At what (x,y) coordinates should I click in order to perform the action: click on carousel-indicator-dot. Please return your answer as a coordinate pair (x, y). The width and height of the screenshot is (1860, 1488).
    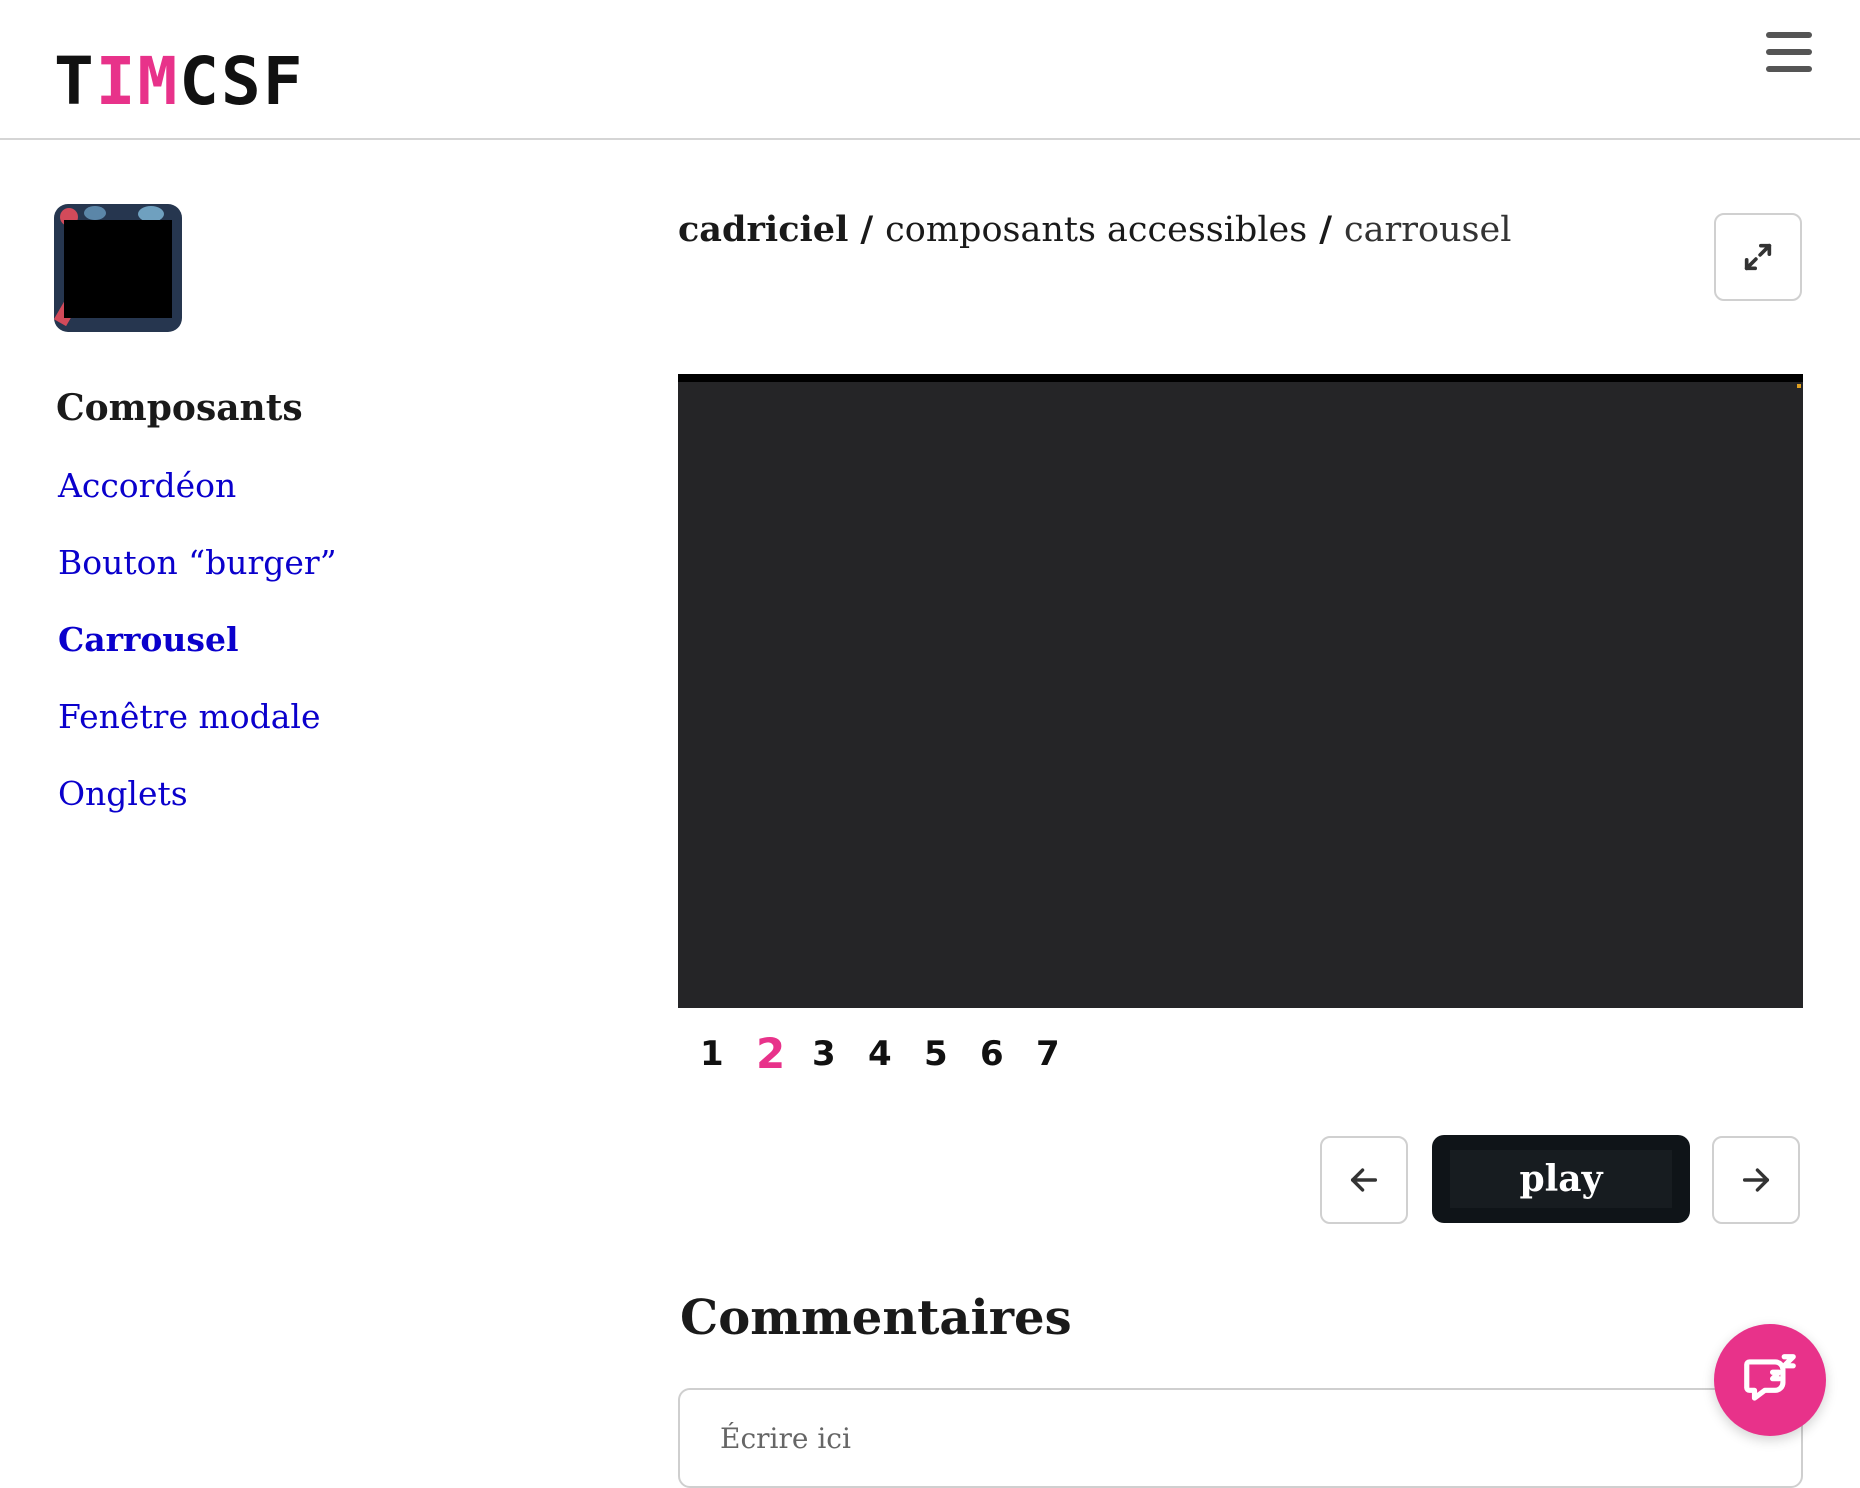
    Looking at the image, I should click on (1799, 386).